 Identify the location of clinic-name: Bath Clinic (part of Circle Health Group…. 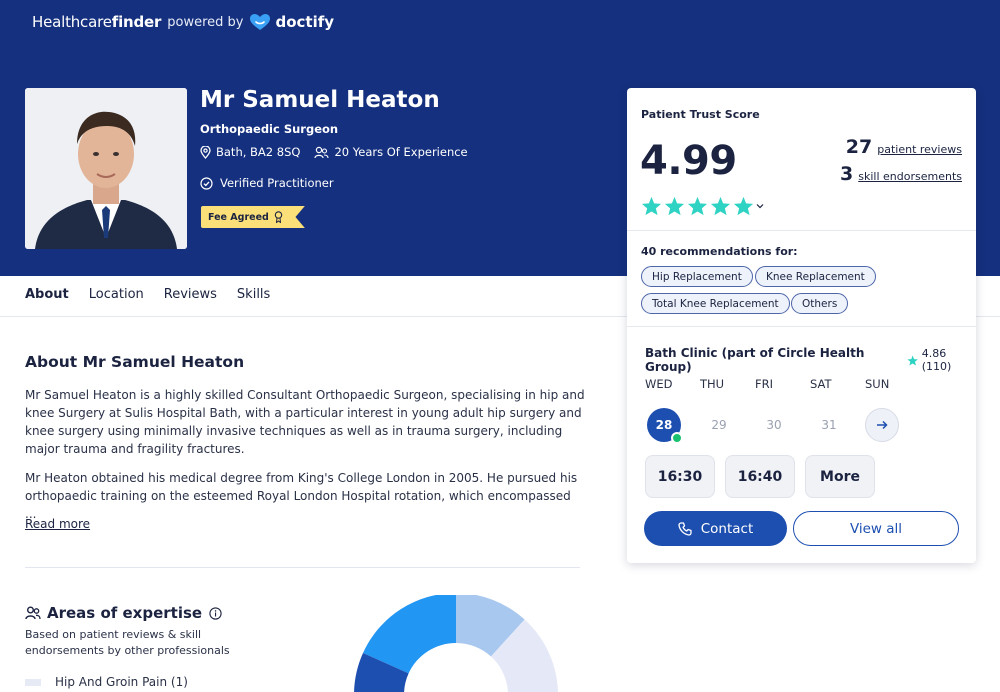
(772, 360).